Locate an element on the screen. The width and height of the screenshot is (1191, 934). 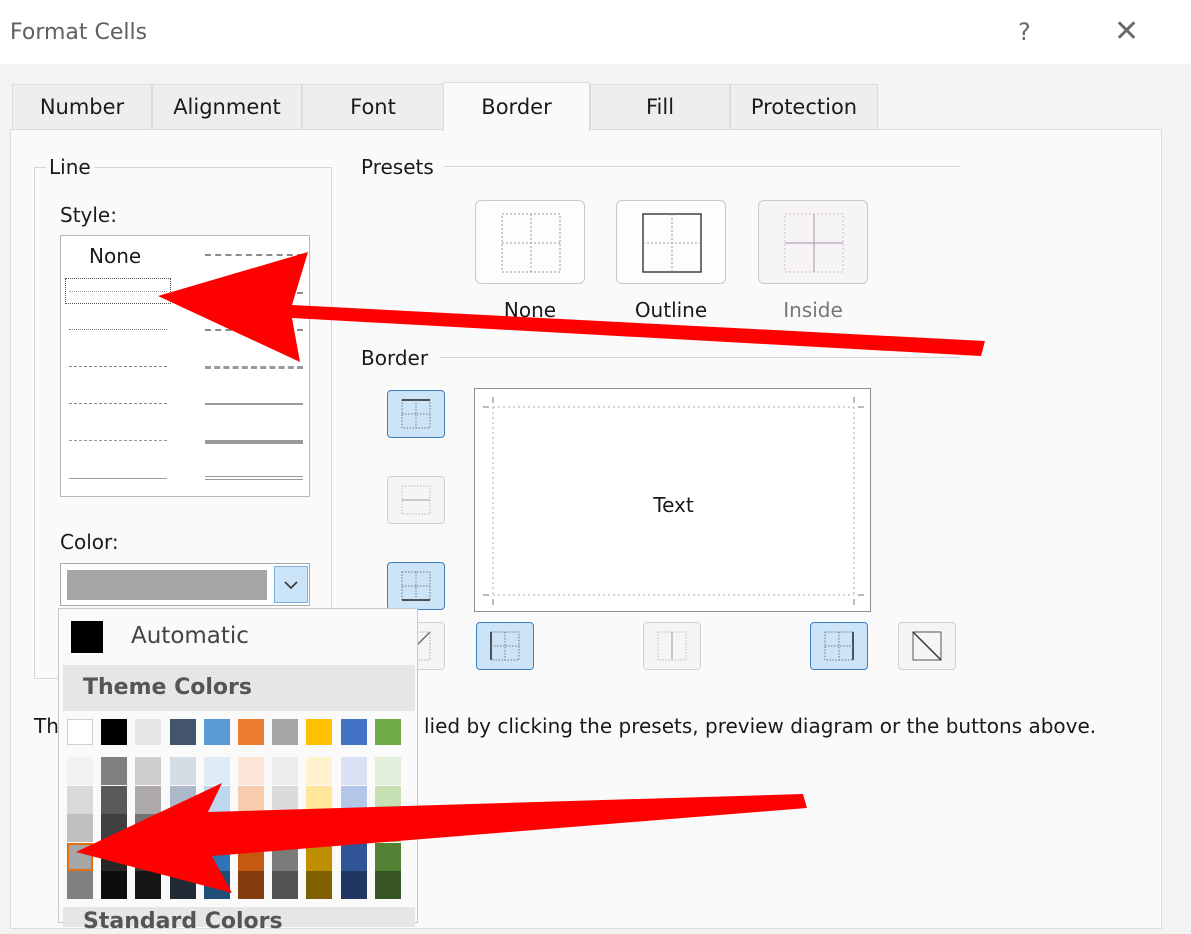
color-palette-popup: Automatic Theme Colors Standard Colors is located at coordinates (238, 771).